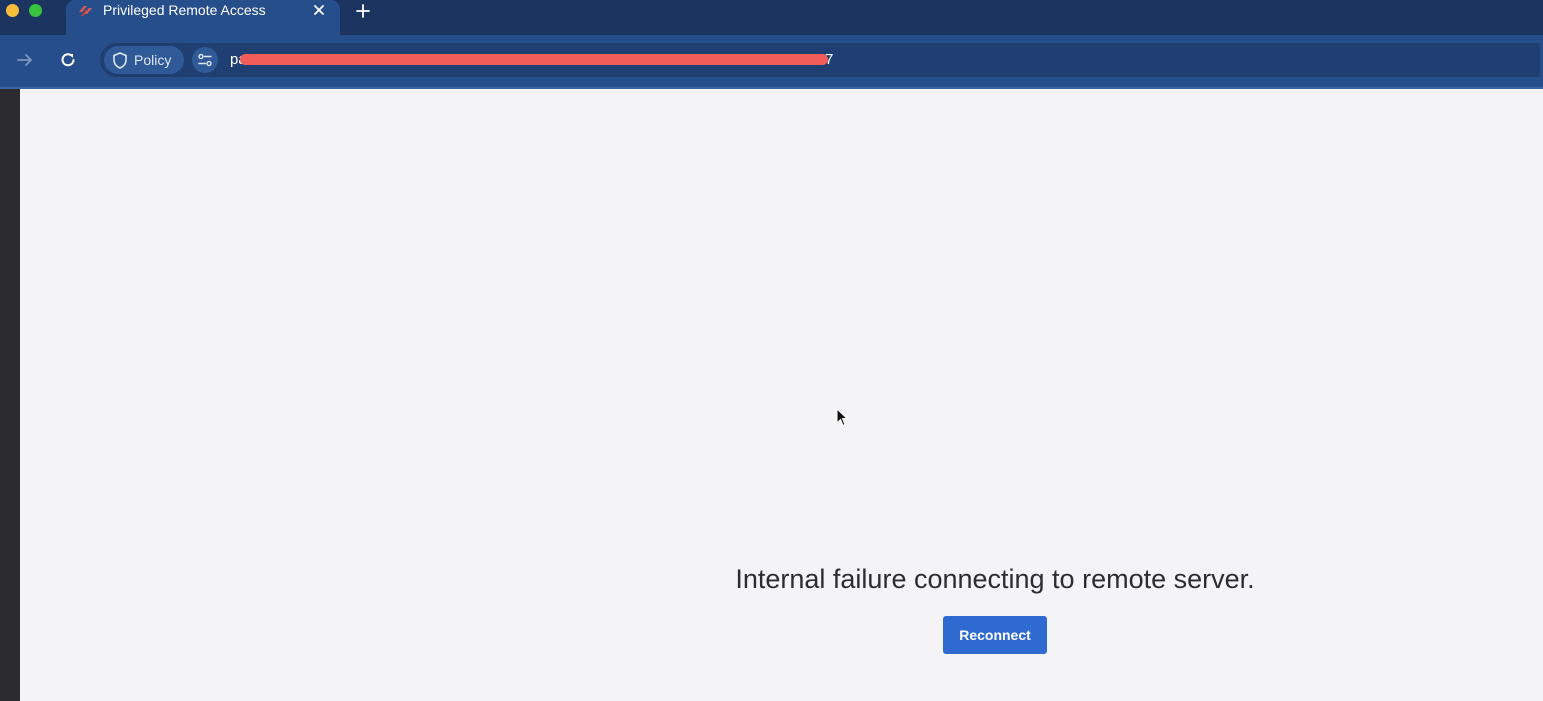 This screenshot has width=1543, height=701. What do you see at coordinates (153, 60) in the screenshot?
I see `policy-label: Policy` at bounding box center [153, 60].